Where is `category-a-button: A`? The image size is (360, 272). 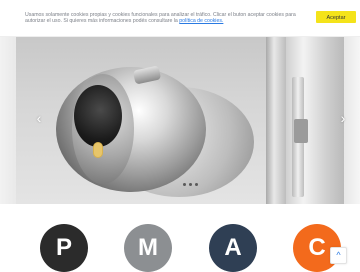 category-a-button: A is located at coordinates (233, 248).